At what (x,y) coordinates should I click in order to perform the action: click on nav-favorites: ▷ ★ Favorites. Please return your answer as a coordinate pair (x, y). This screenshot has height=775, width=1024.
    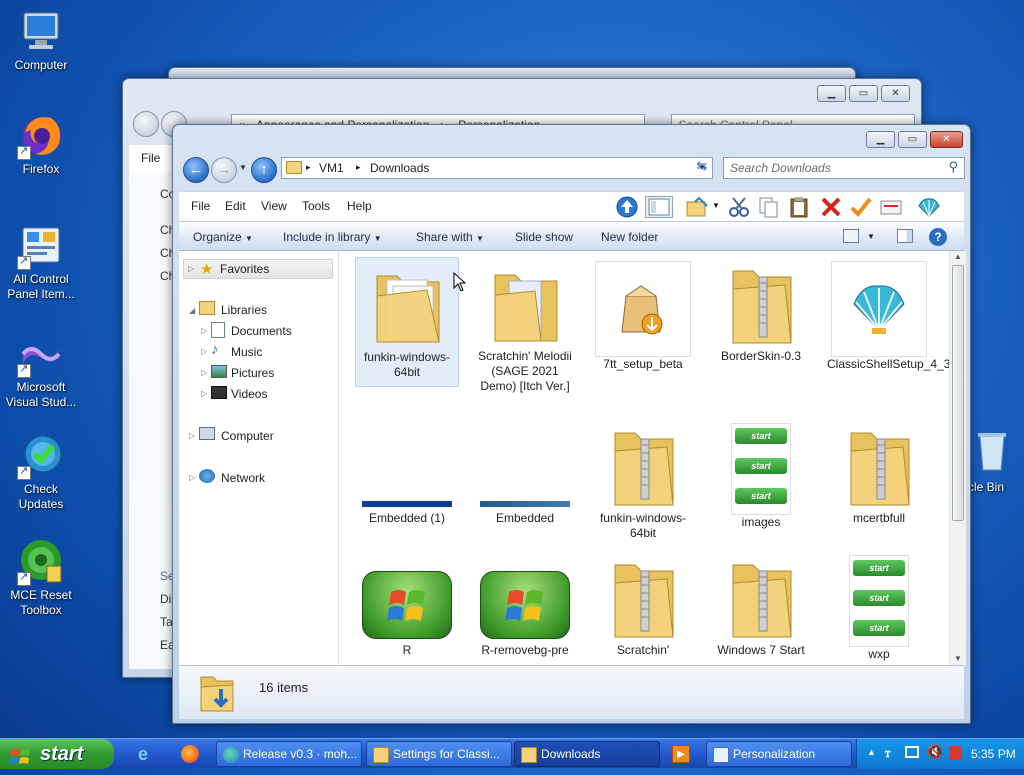
    Looking at the image, I should click on (258, 269).